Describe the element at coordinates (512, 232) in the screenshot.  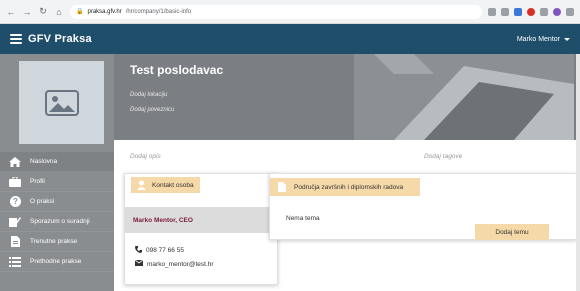
I see `add-topic-button: Dodaj temu` at that location.